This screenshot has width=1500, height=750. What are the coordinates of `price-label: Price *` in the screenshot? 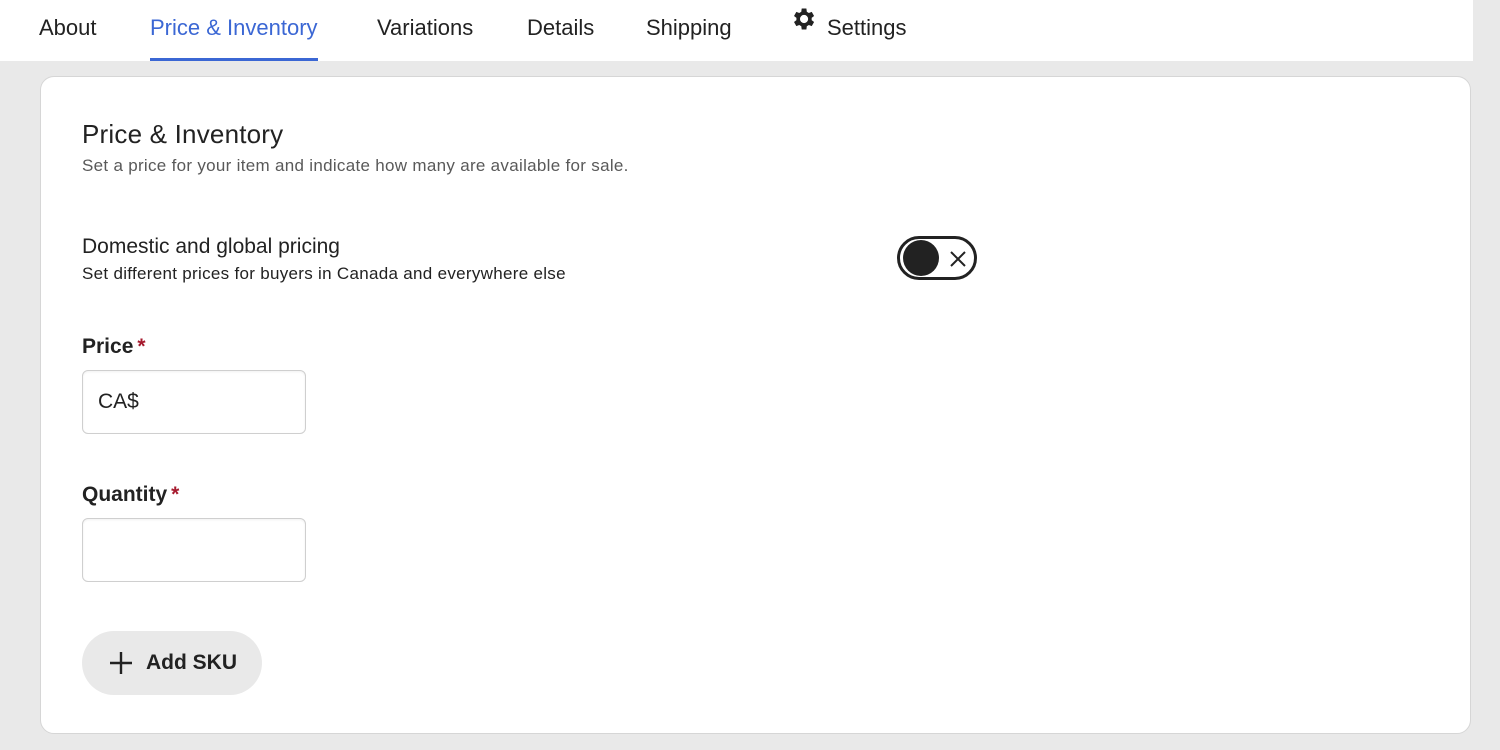 It's located at (114, 347).